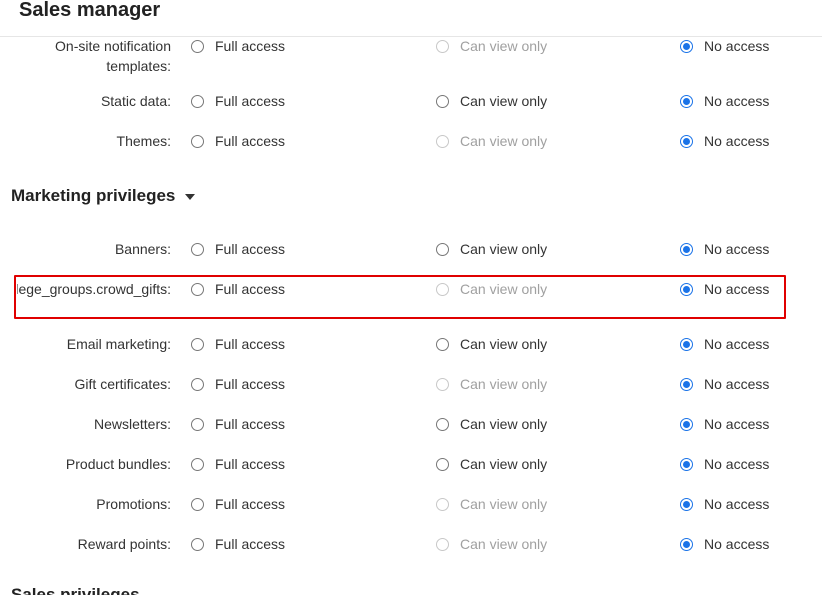  I want to click on page-title: Sales manager, so click(90, 10).